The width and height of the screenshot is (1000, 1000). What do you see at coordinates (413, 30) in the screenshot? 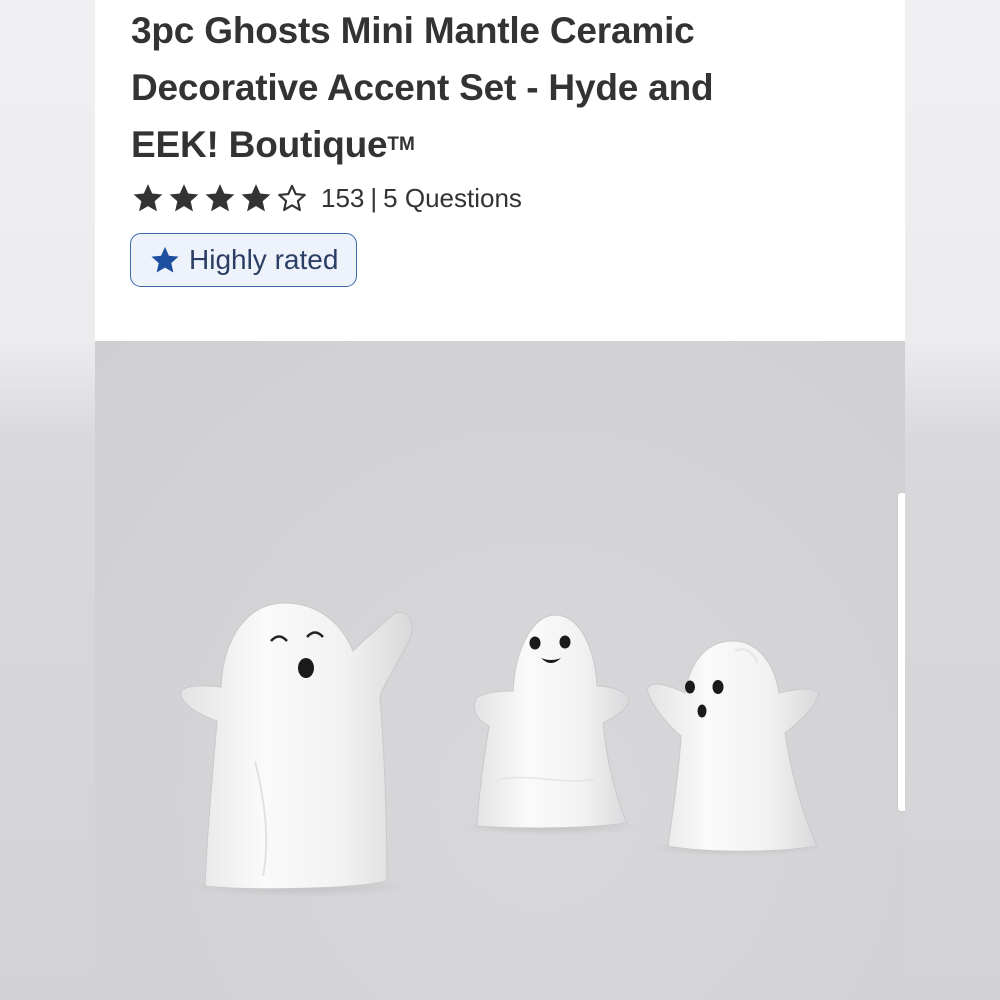
I see `product-title-line-1: 3pc Ghosts Mini Mantle Ceramic` at bounding box center [413, 30].